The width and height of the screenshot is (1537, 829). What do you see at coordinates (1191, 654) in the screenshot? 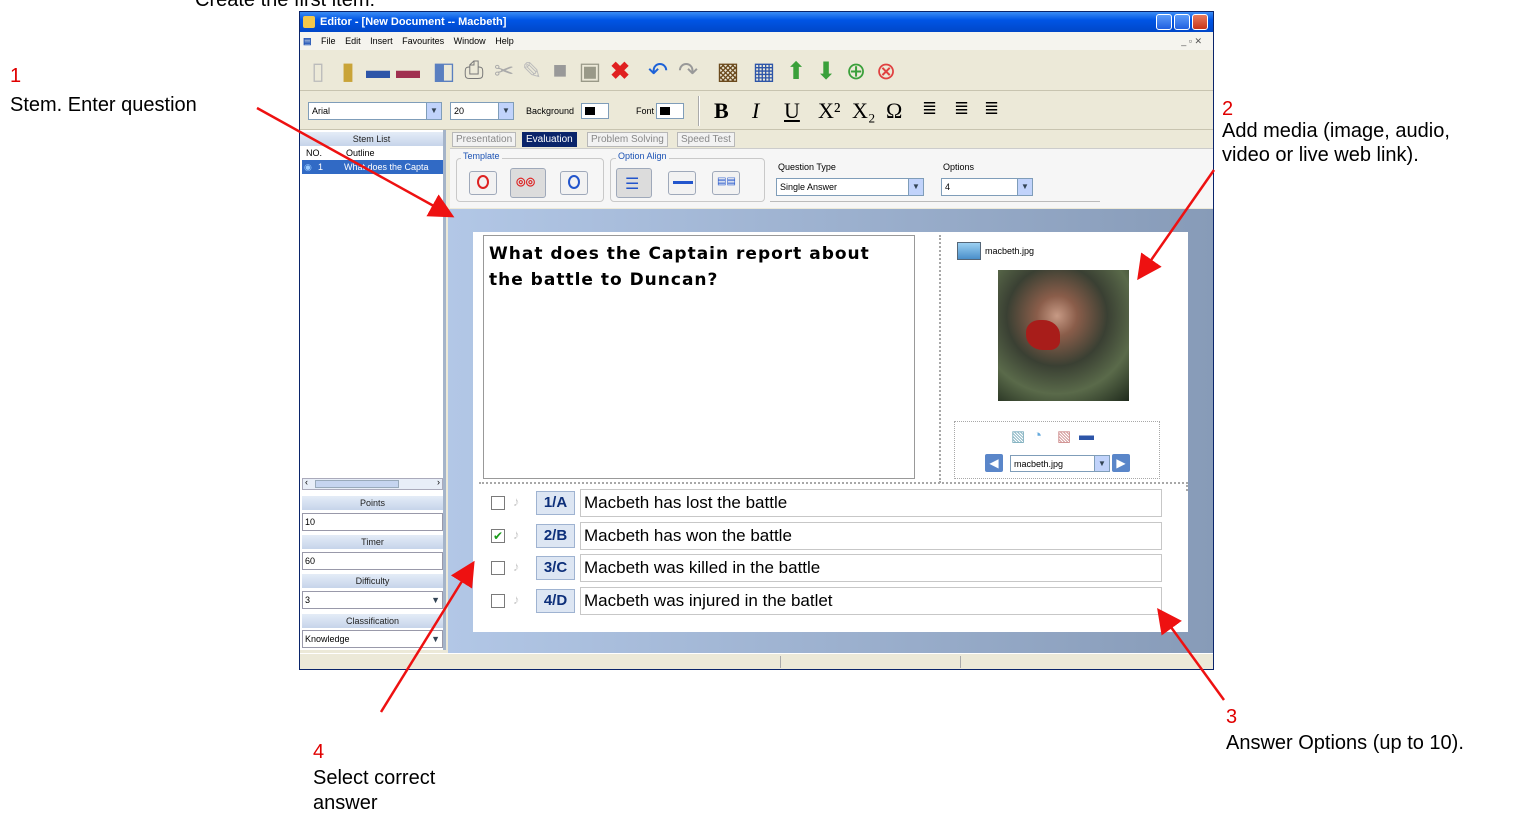
I see `arrow-to-options` at bounding box center [1191, 654].